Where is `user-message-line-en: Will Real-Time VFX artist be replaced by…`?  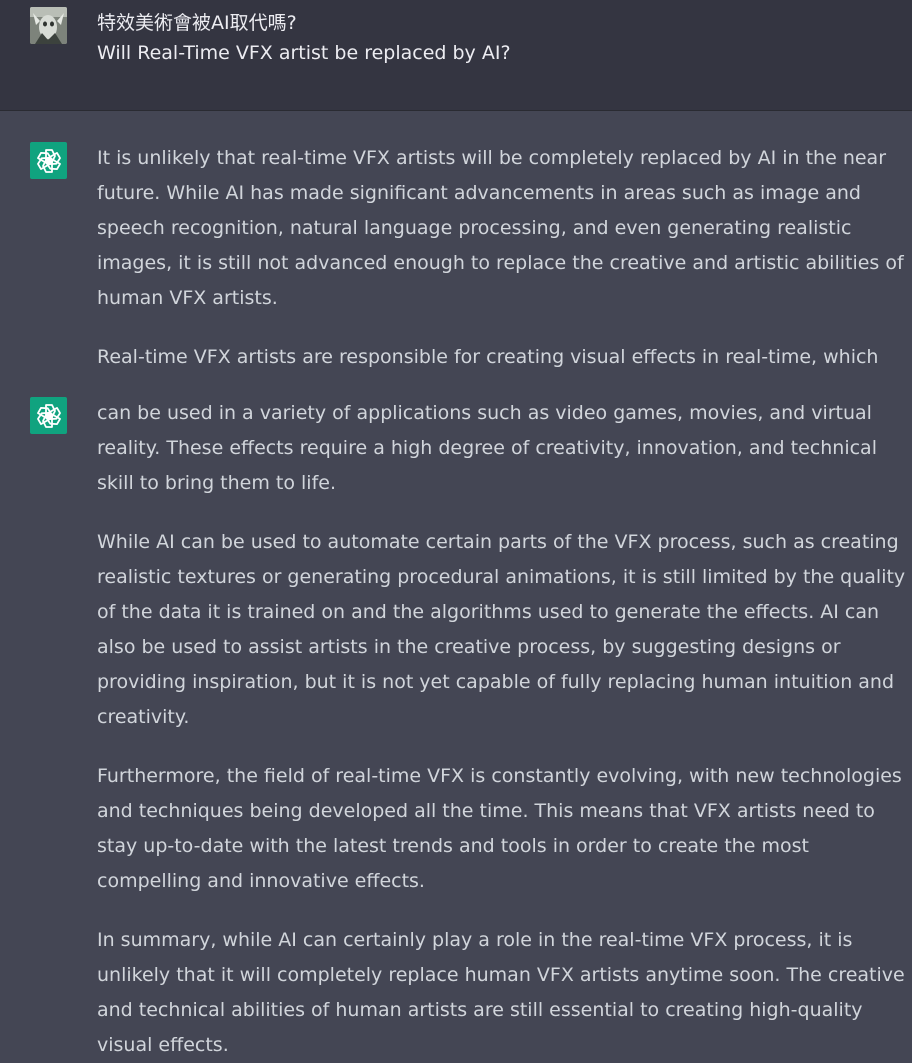 user-message-line-en: Will Real-Time VFX artist be replaced by… is located at coordinates (304, 53).